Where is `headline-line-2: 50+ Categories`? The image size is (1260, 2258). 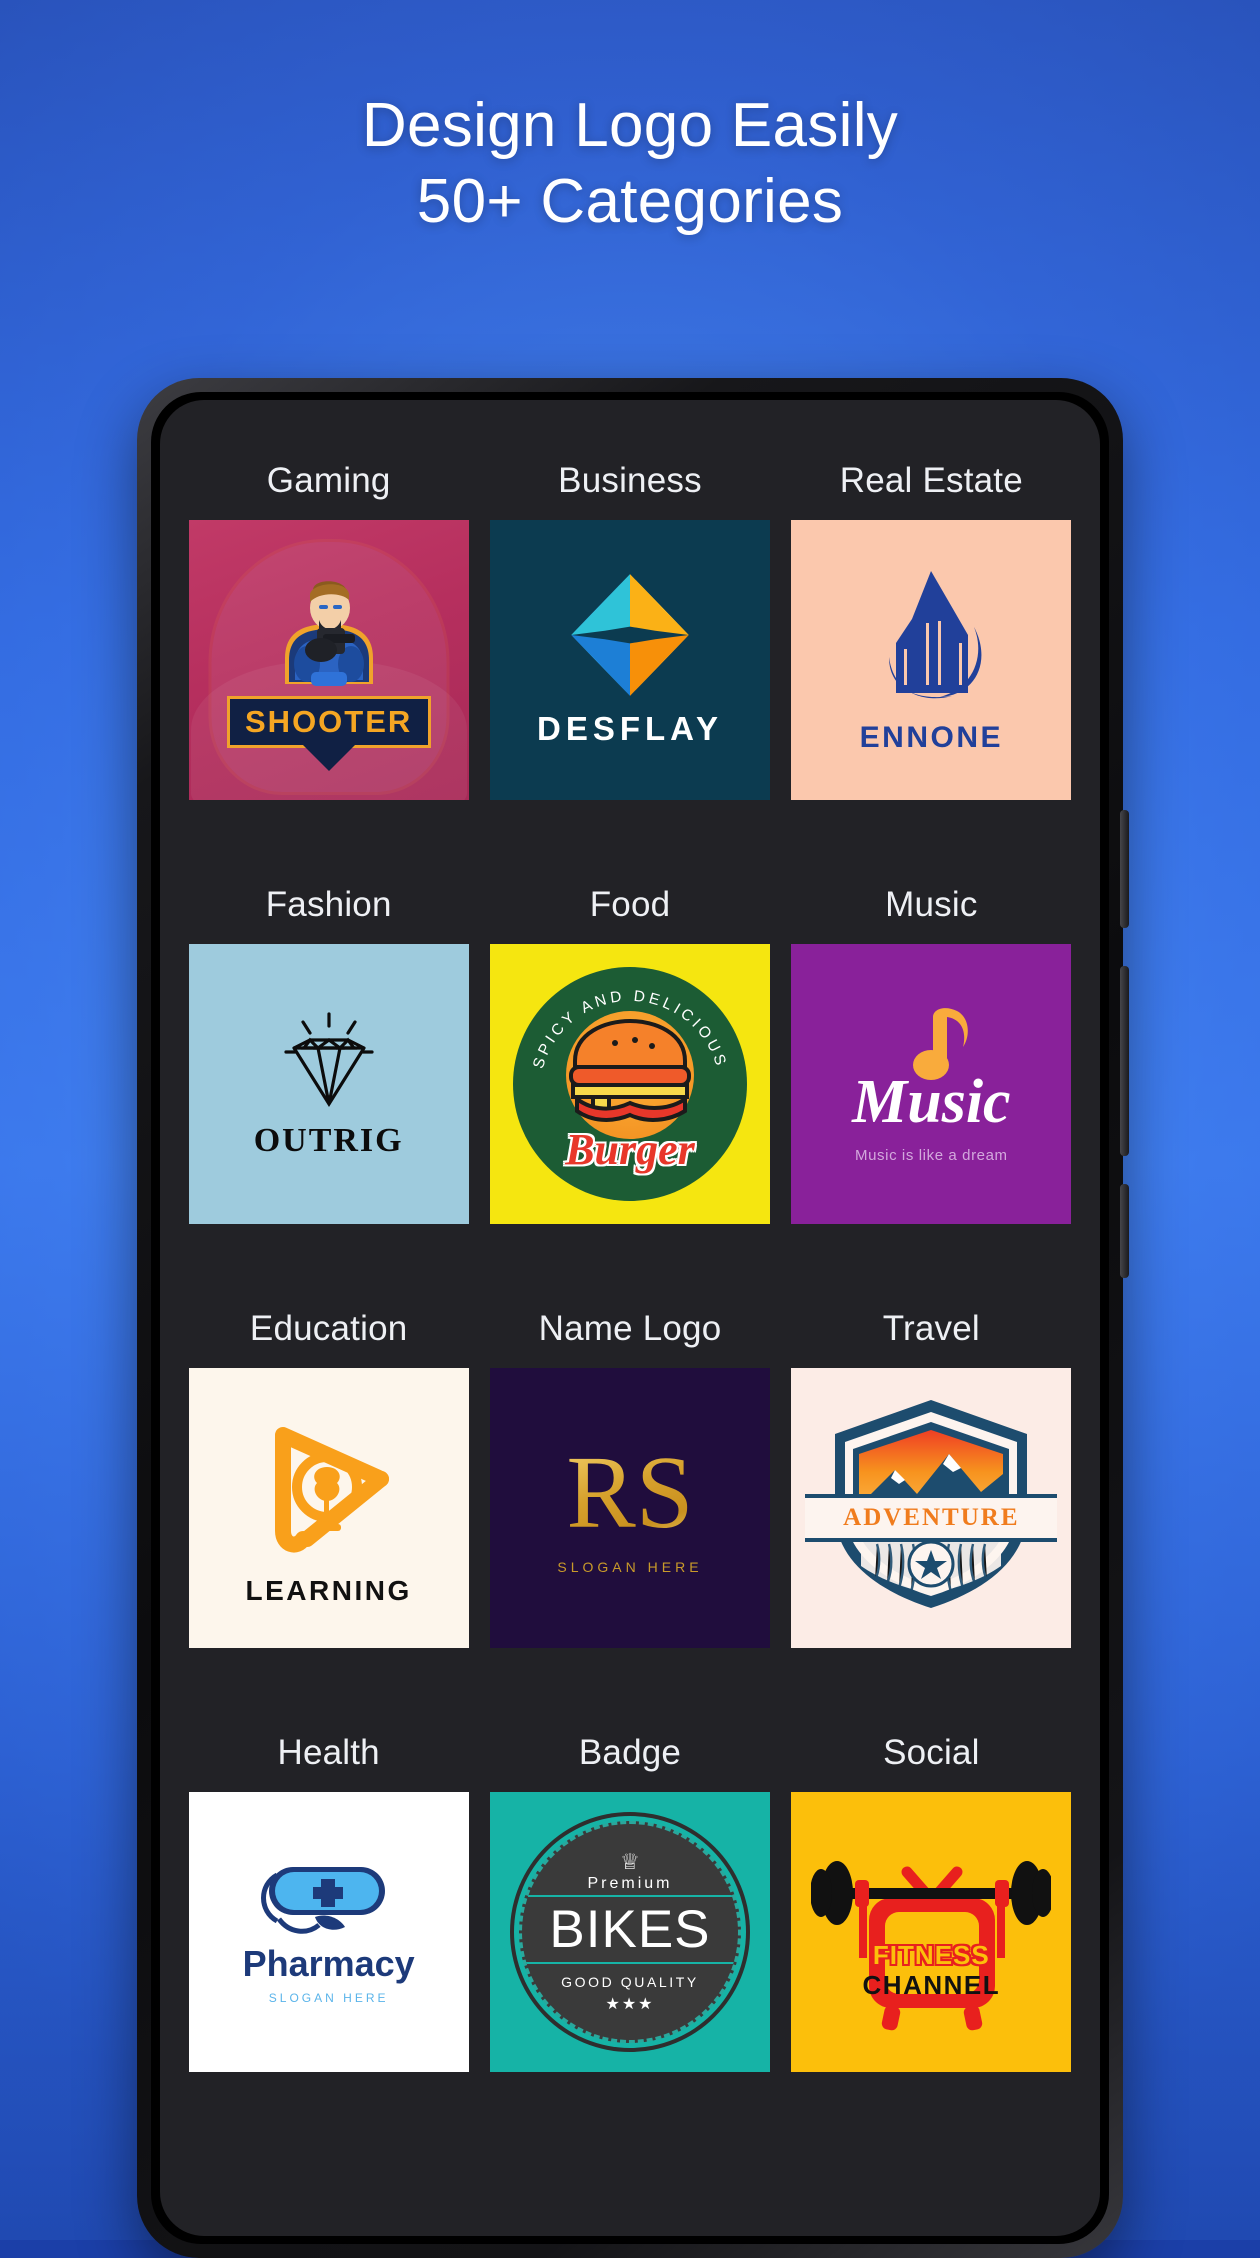 headline-line-2: 50+ Categories is located at coordinates (630, 201).